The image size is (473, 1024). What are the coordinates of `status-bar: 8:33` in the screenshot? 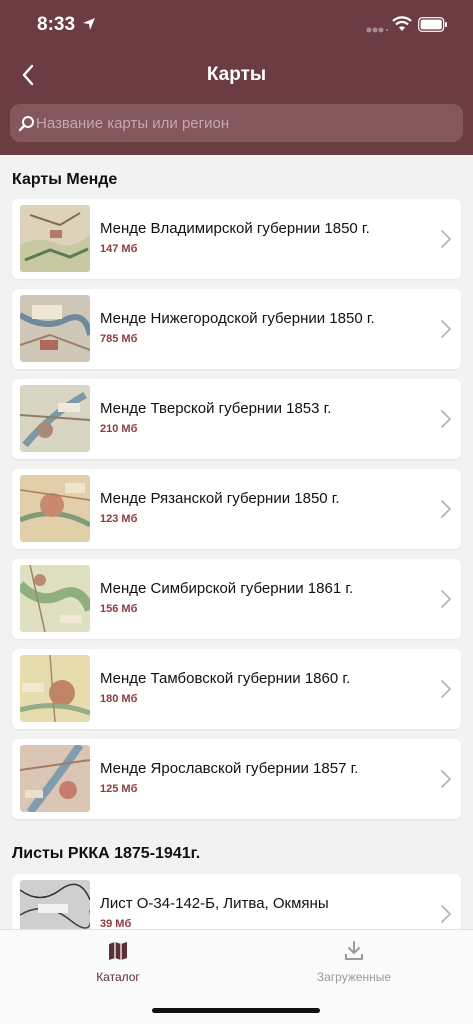 It's located at (236, 25).